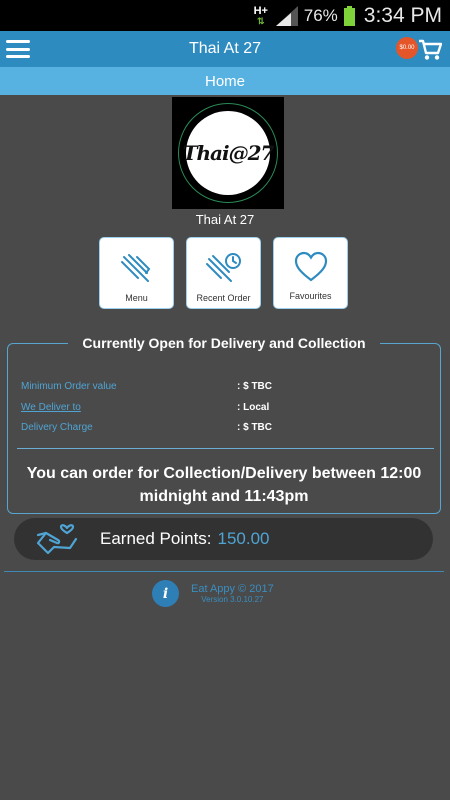 Image resolution: width=450 pixels, height=800 pixels. I want to click on logo-text: Thai@27, so click(228, 153).